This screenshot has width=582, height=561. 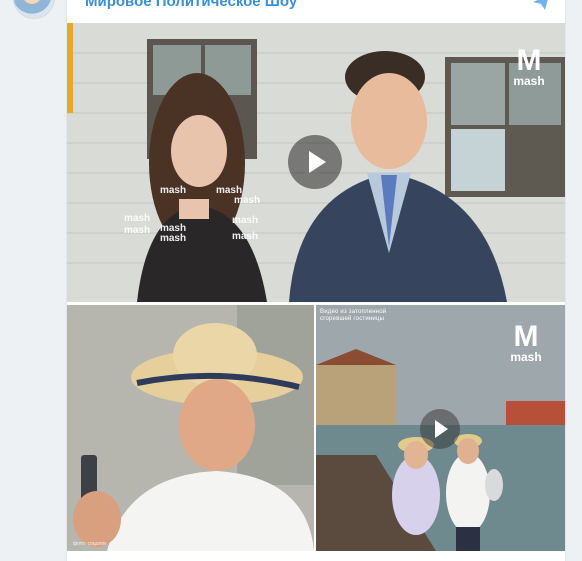 What do you see at coordinates (245, 220) in the screenshot?
I see `watermark-4: mash` at bounding box center [245, 220].